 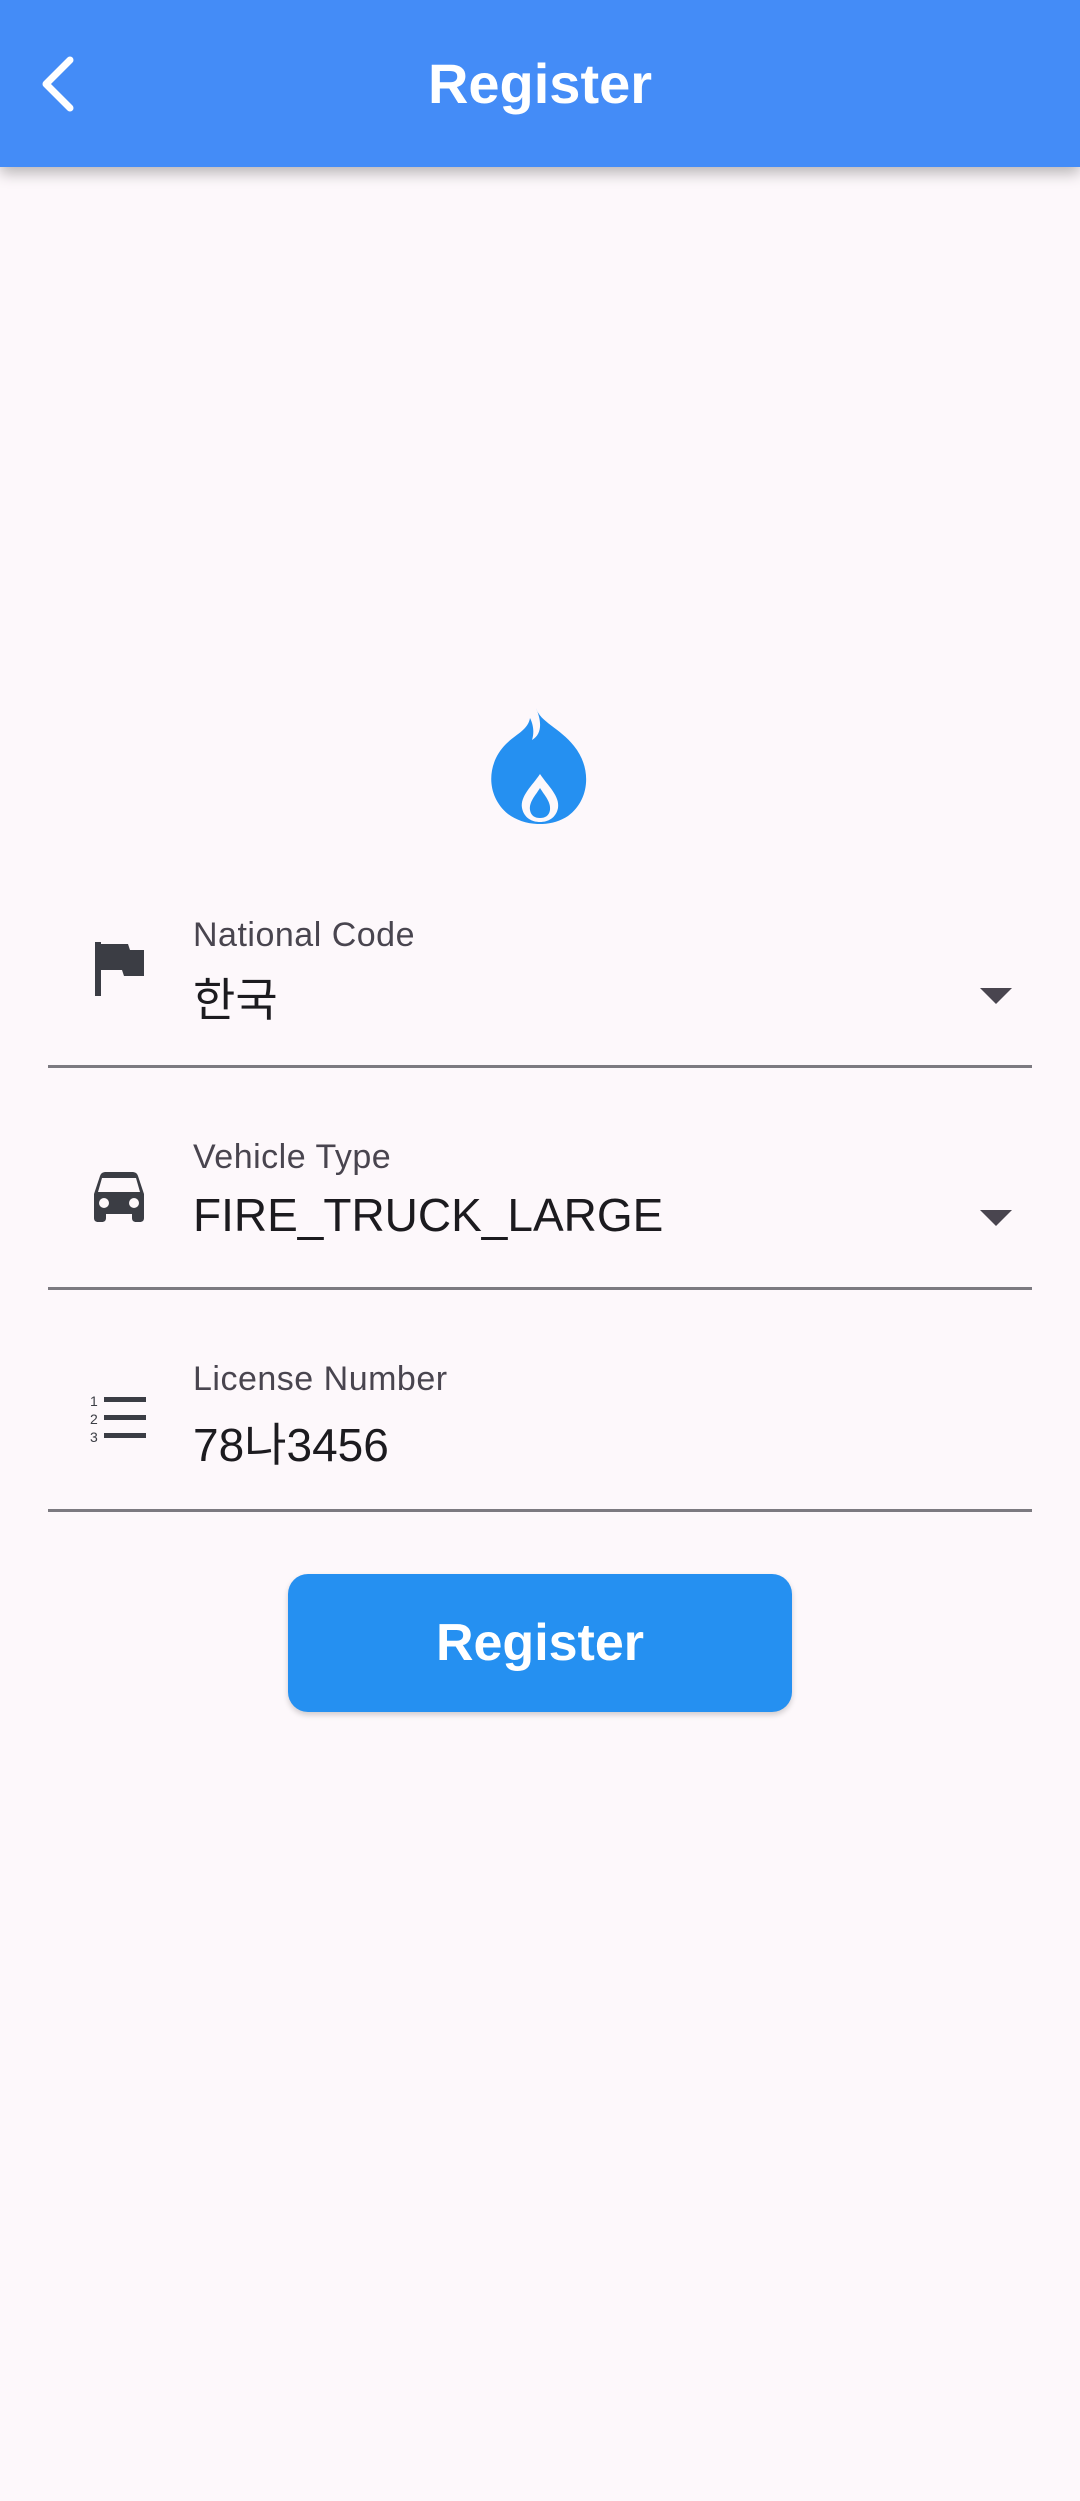 I want to click on national-code-label: National Code, so click(x=304, y=935).